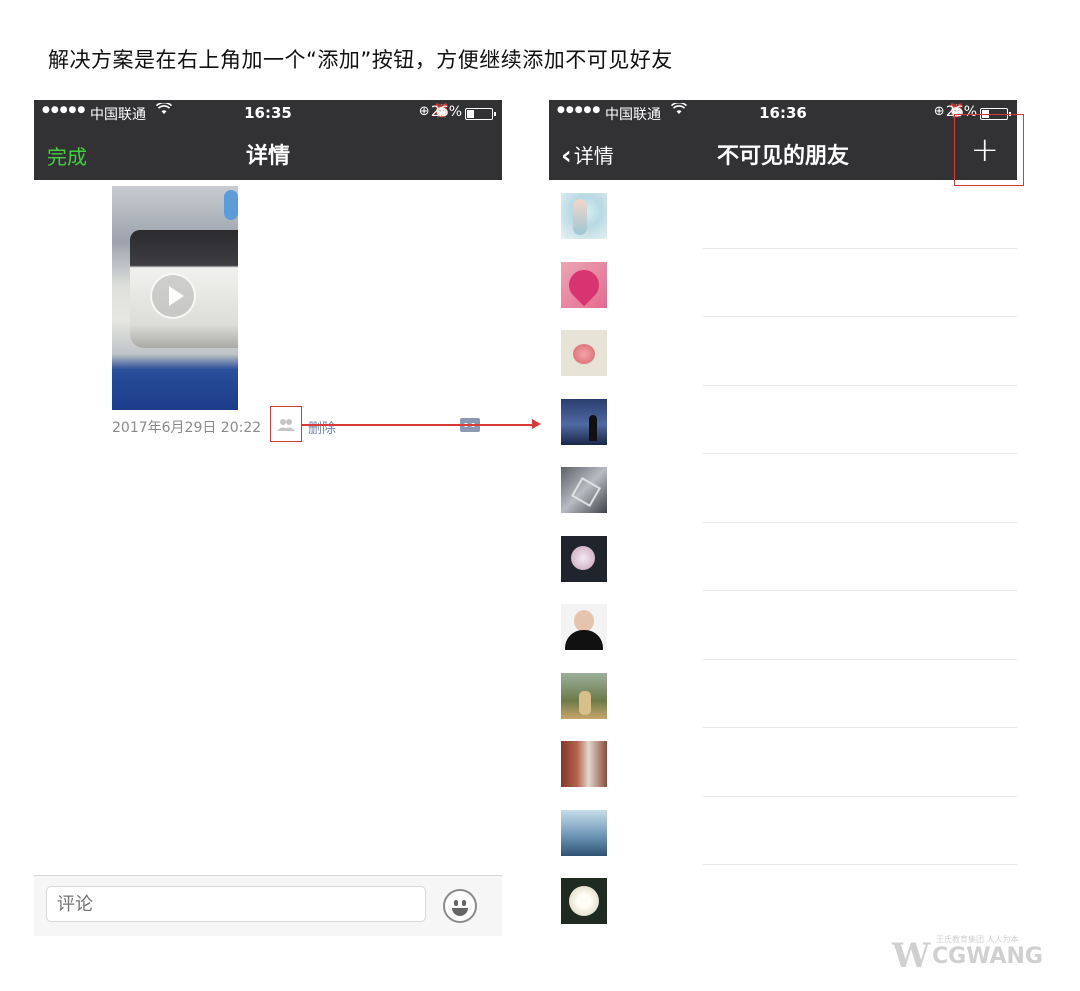  I want to click on page-title: 详情, so click(267, 156).